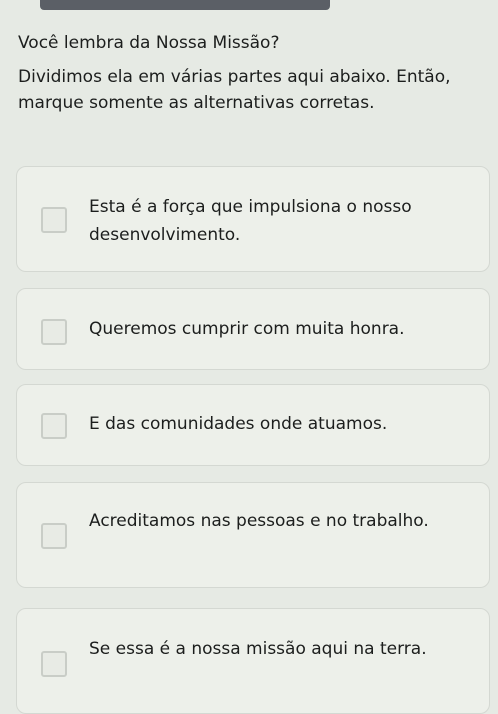 This screenshot has width=498, height=714. What do you see at coordinates (54, 426) in the screenshot?
I see `option-3-checkbox` at bounding box center [54, 426].